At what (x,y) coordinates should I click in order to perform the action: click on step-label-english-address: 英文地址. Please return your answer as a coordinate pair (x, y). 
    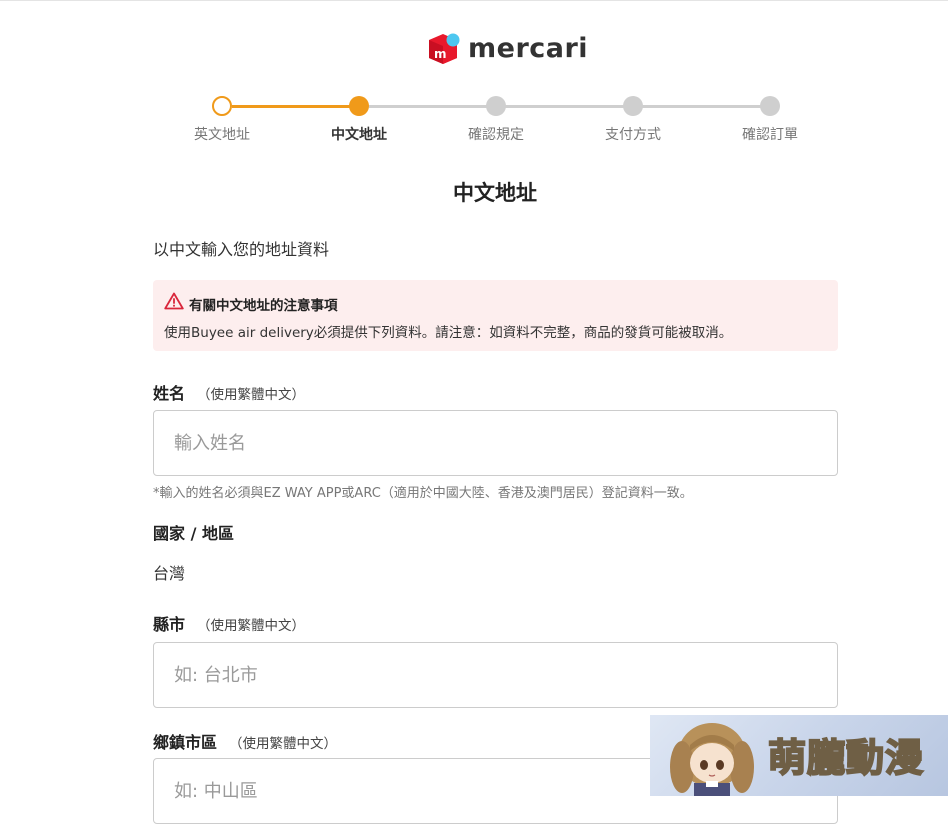
    Looking at the image, I should click on (222, 135).